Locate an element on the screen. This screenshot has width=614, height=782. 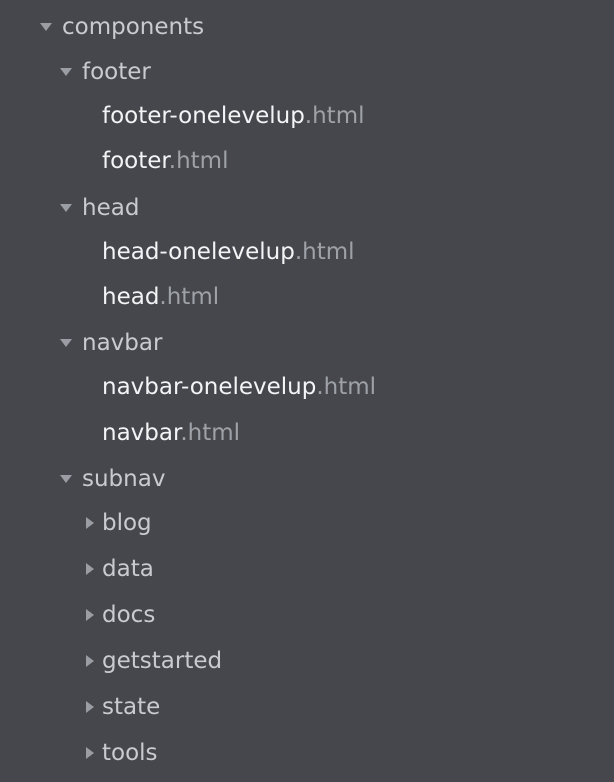
folder-label: state is located at coordinates (131, 707).